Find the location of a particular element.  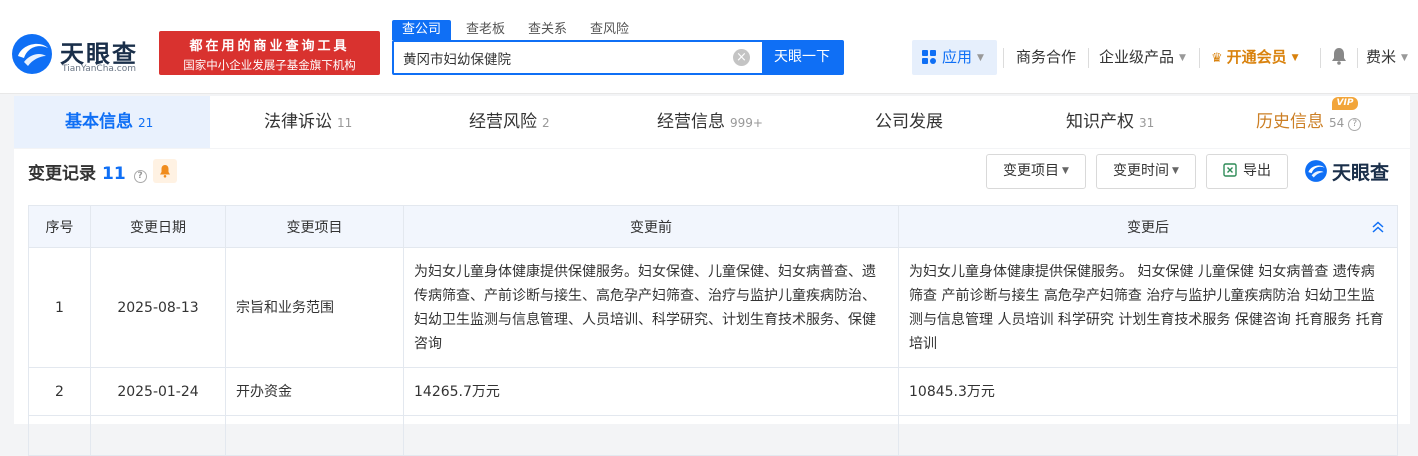

column-header-date: 变更日期 is located at coordinates (158, 226).